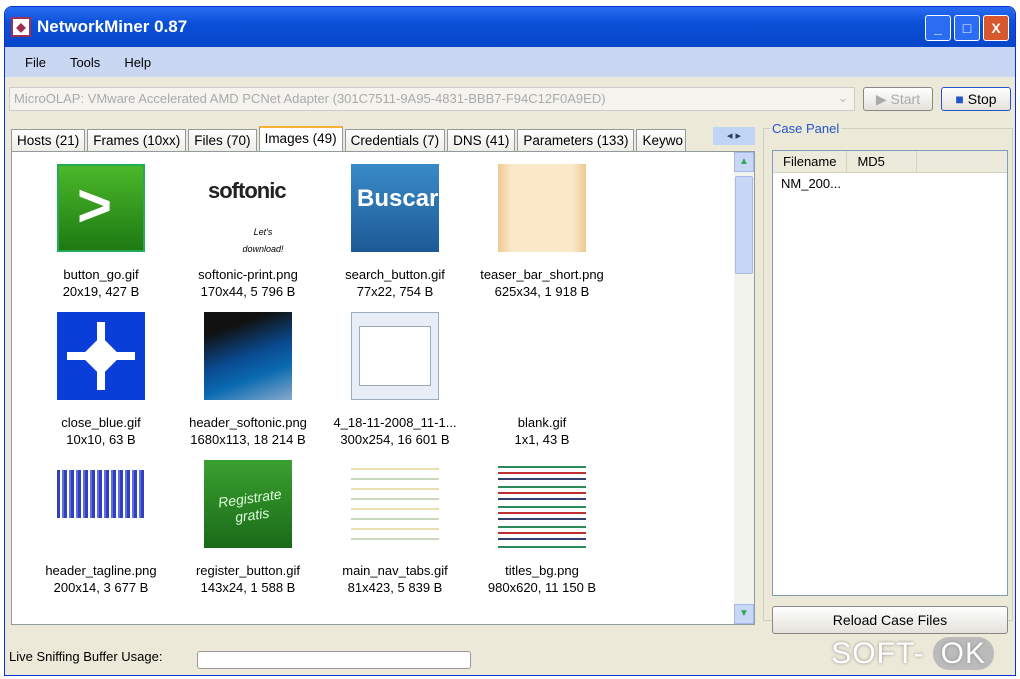  I want to click on image-item: titles_bg.png 980x620, 11 150 B, so click(542, 528).